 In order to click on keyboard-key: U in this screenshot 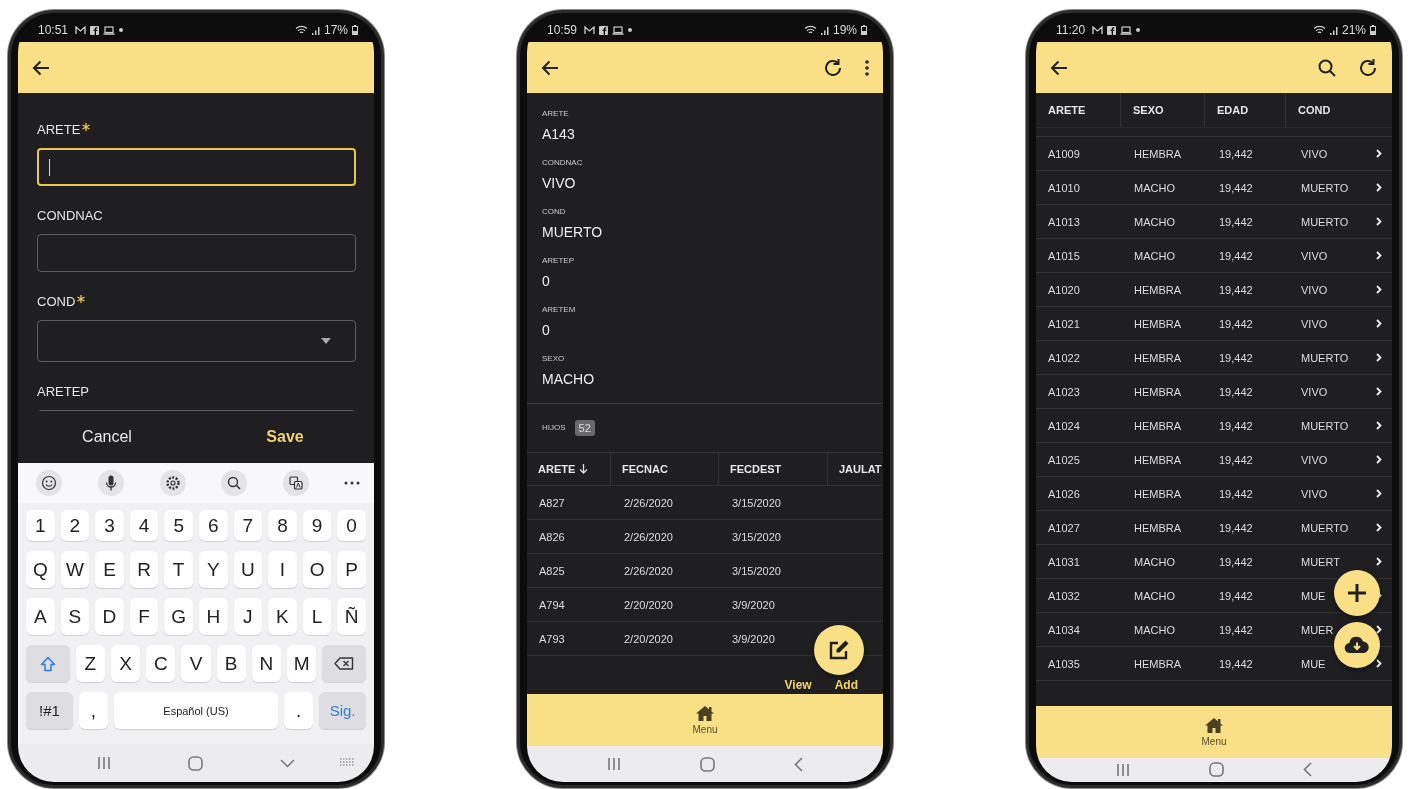, I will do `click(248, 569)`.